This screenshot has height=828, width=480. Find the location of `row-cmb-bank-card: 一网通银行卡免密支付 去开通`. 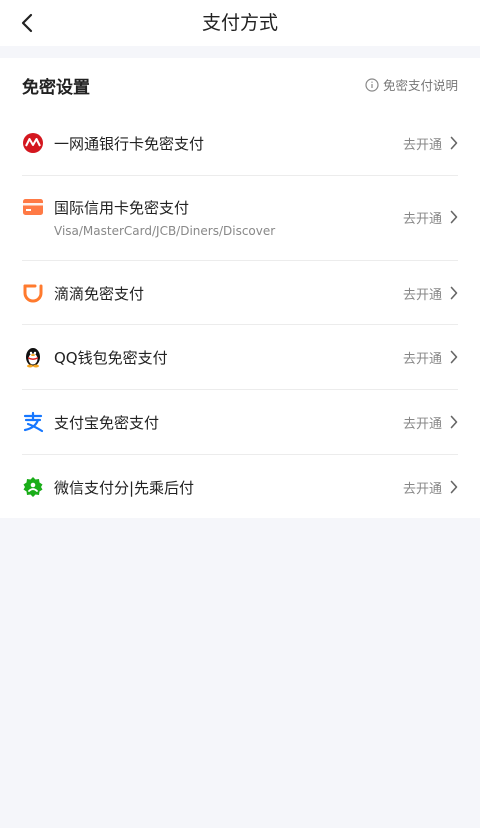

row-cmb-bank-card: 一网通银行卡免密支付 去开通 is located at coordinates (240, 143).